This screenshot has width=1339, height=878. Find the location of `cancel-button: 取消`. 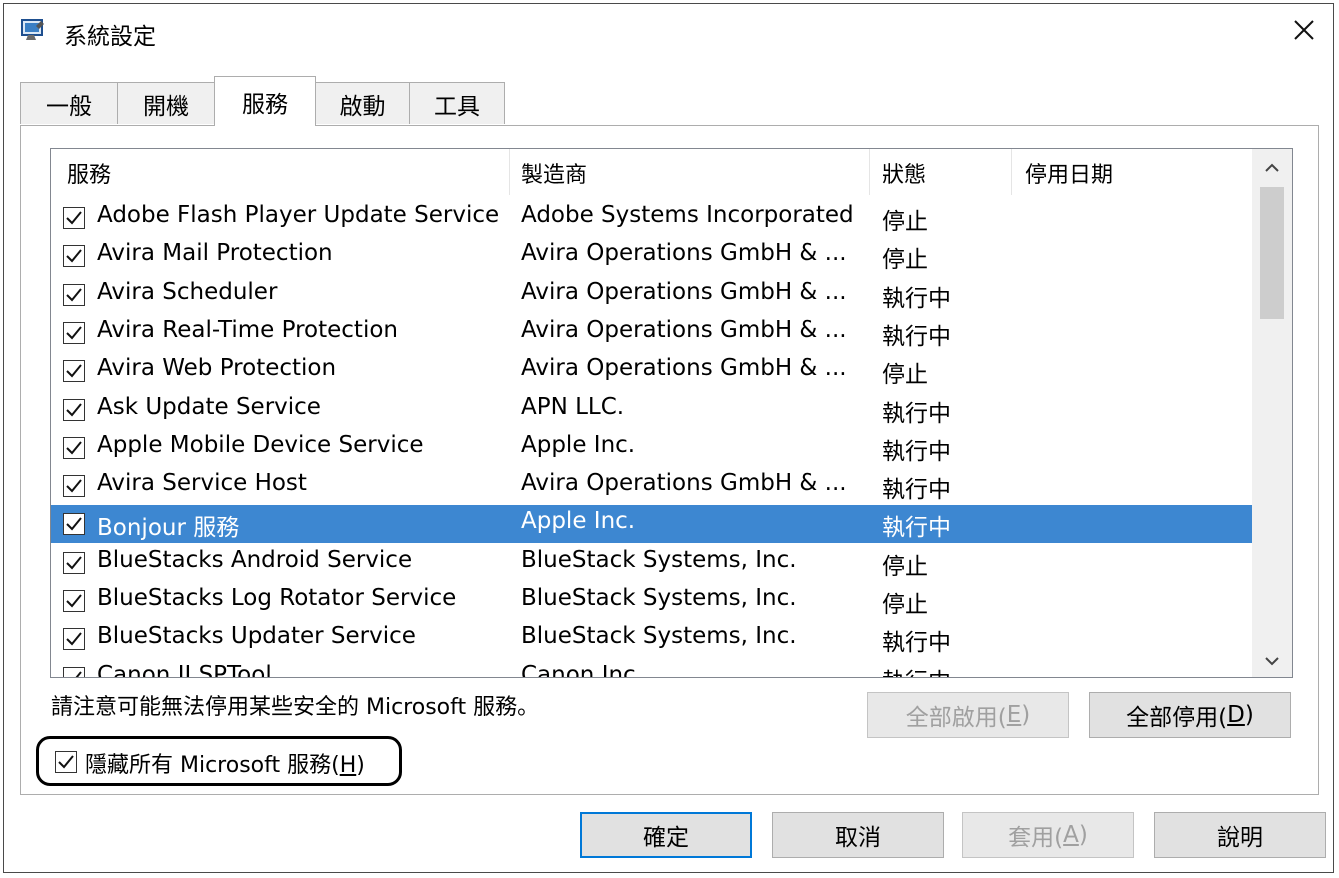

cancel-button: 取消 is located at coordinates (858, 835).